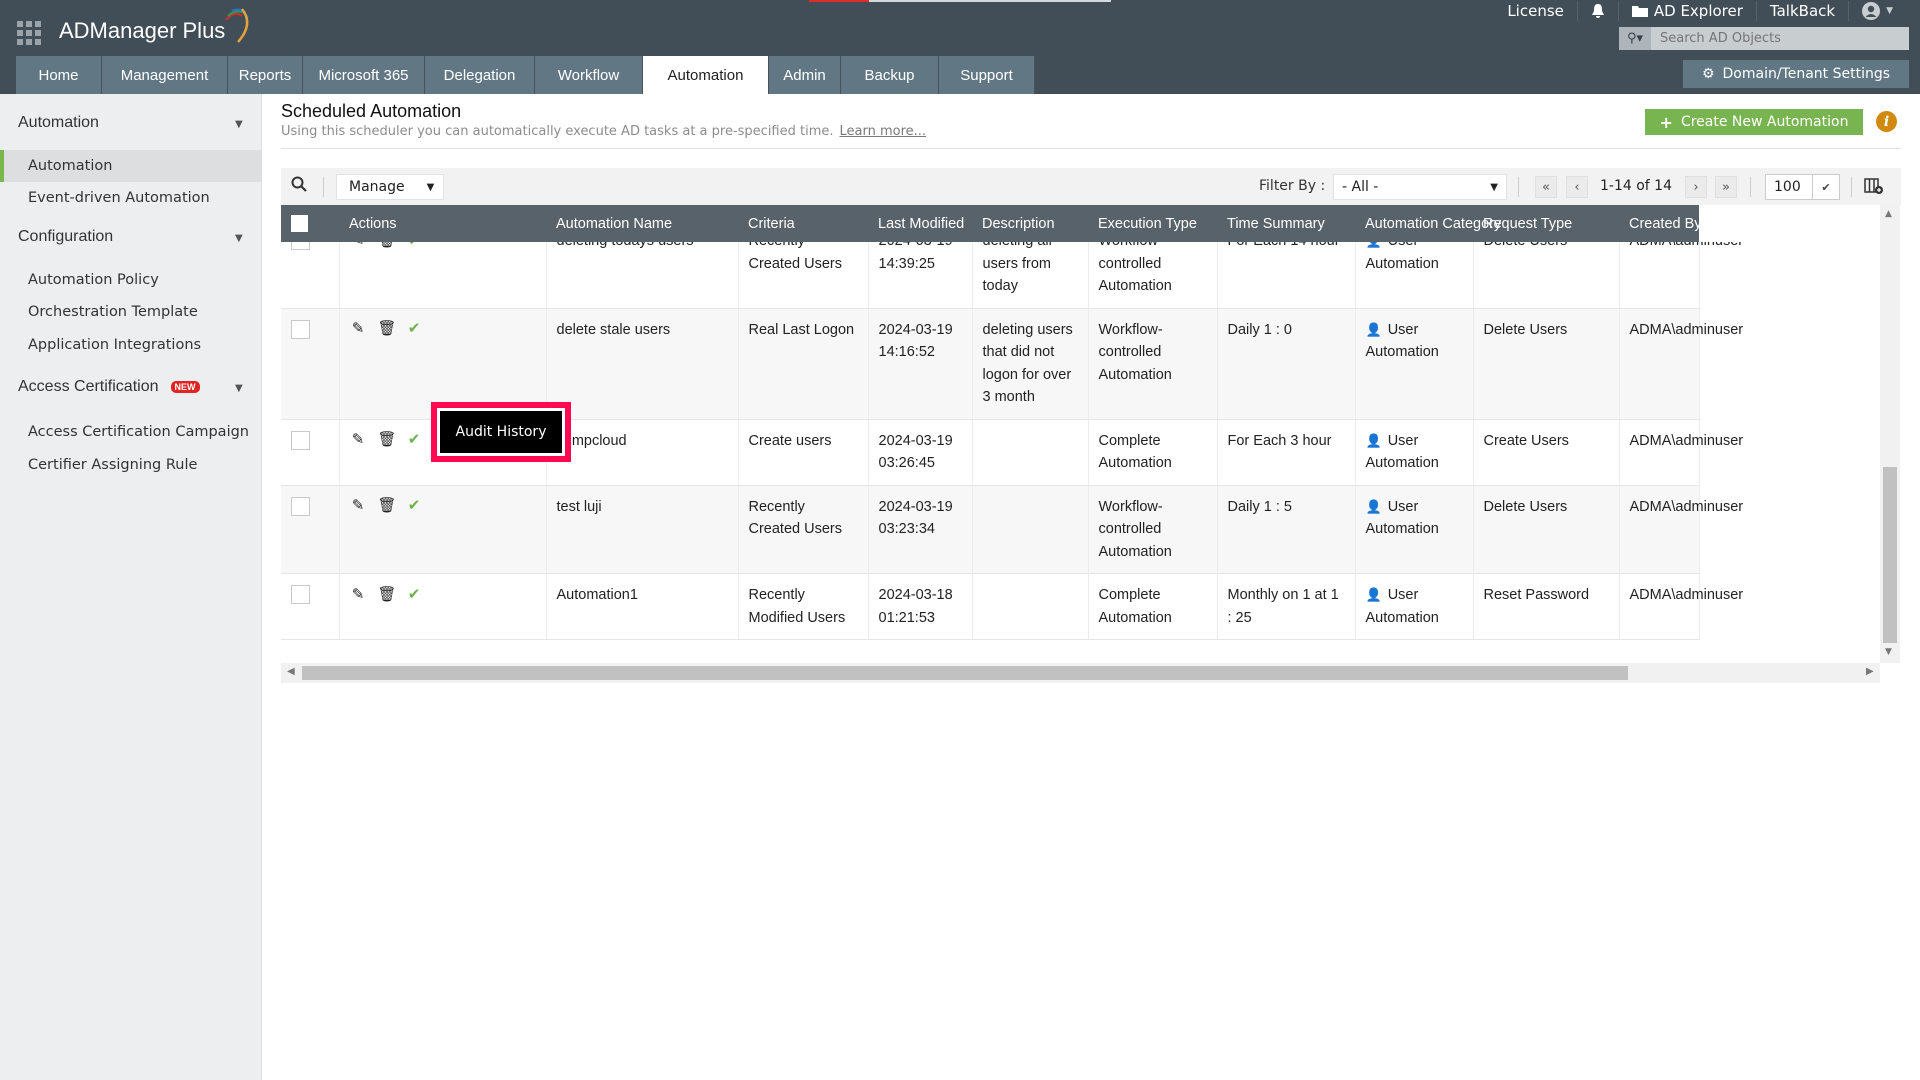 Image resolution: width=1920 pixels, height=1080 pixels. I want to click on cell-name: Jumpcloud, so click(642, 452).